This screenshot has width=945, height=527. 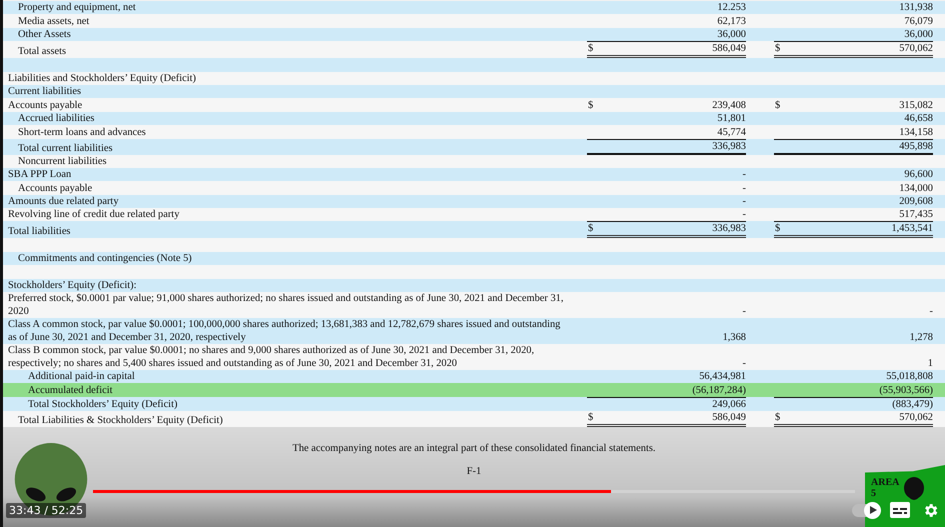 What do you see at coordinates (915, 7) in the screenshot?
I see `amount-cell-text: 131,938` at bounding box center [915, 7].